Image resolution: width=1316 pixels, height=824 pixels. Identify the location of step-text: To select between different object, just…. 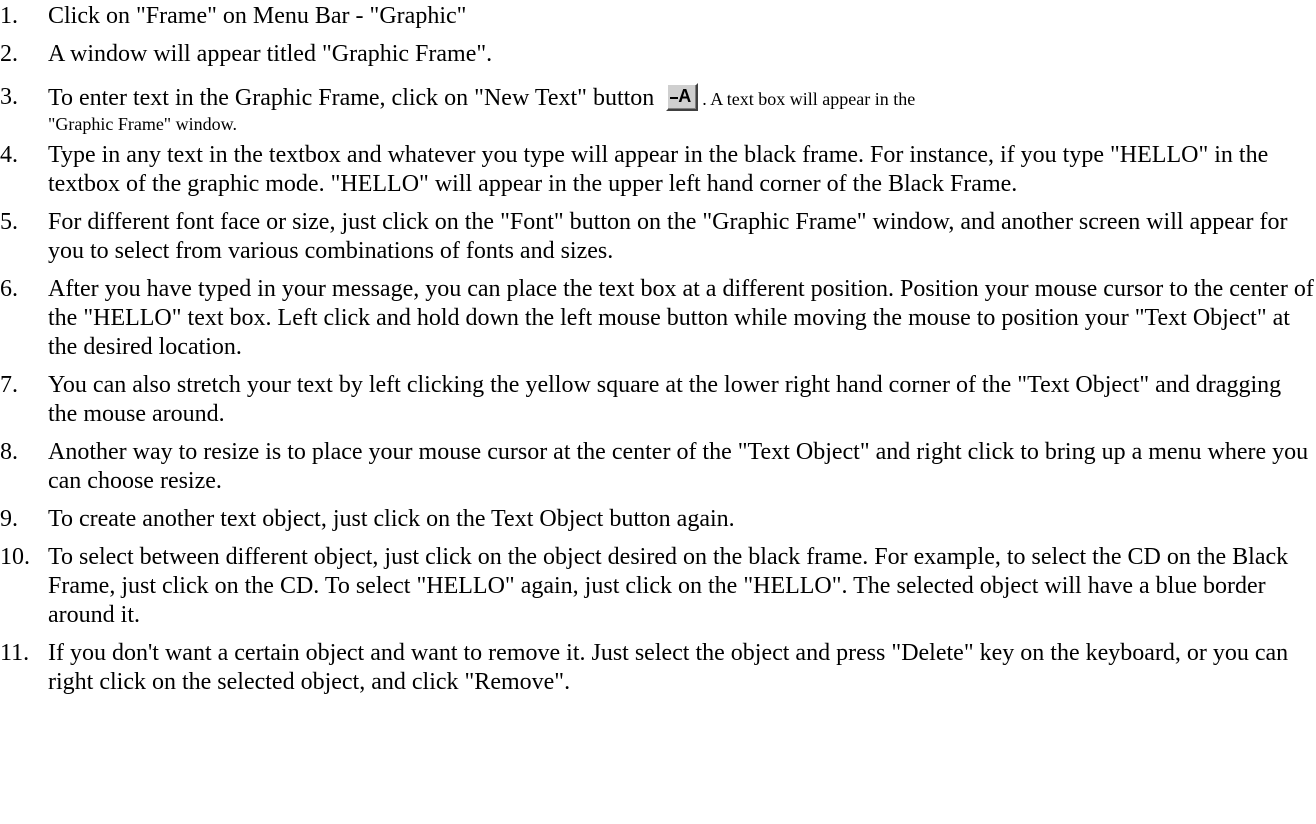
(668, 586).